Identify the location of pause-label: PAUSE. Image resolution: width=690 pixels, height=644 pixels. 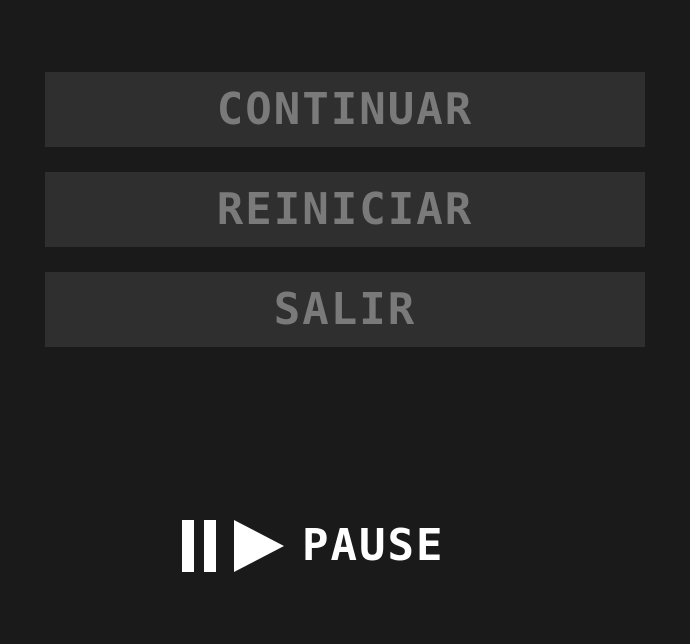
(373, 545).